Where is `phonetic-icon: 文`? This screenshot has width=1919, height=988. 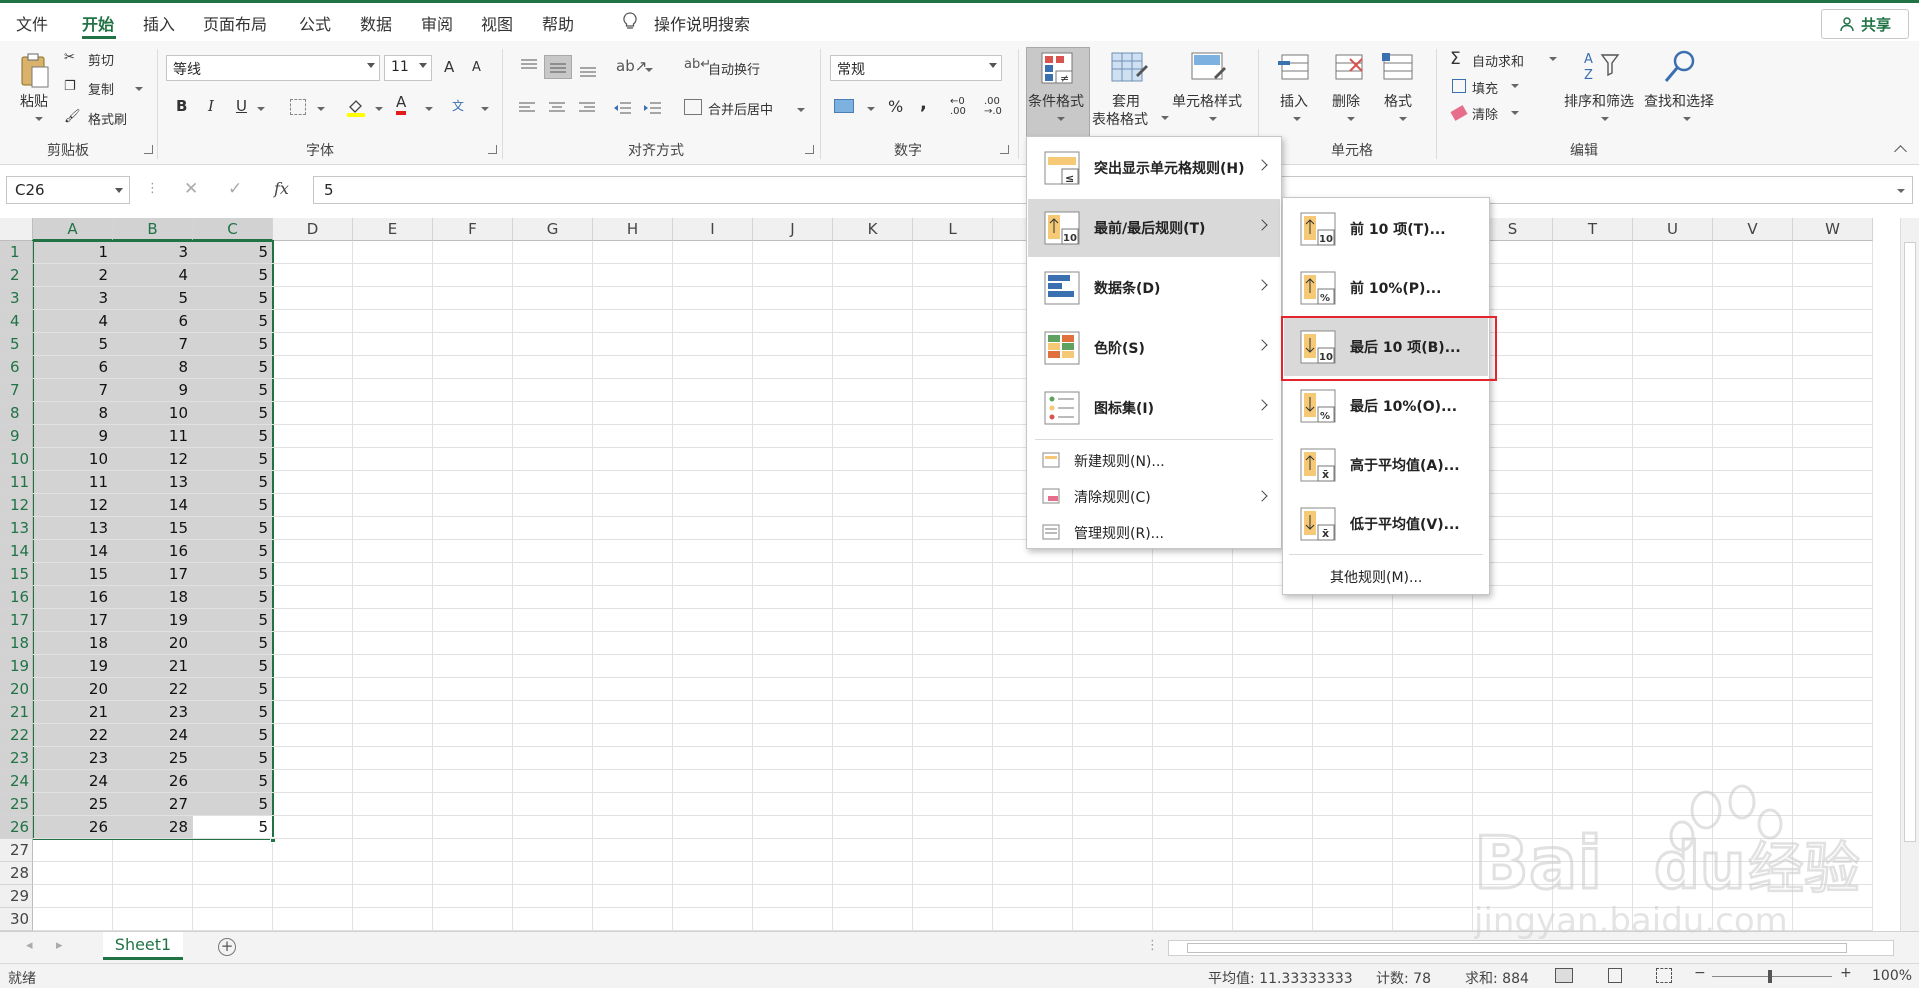 phonetic-icon: 文 is located at coordinates (458, 105).